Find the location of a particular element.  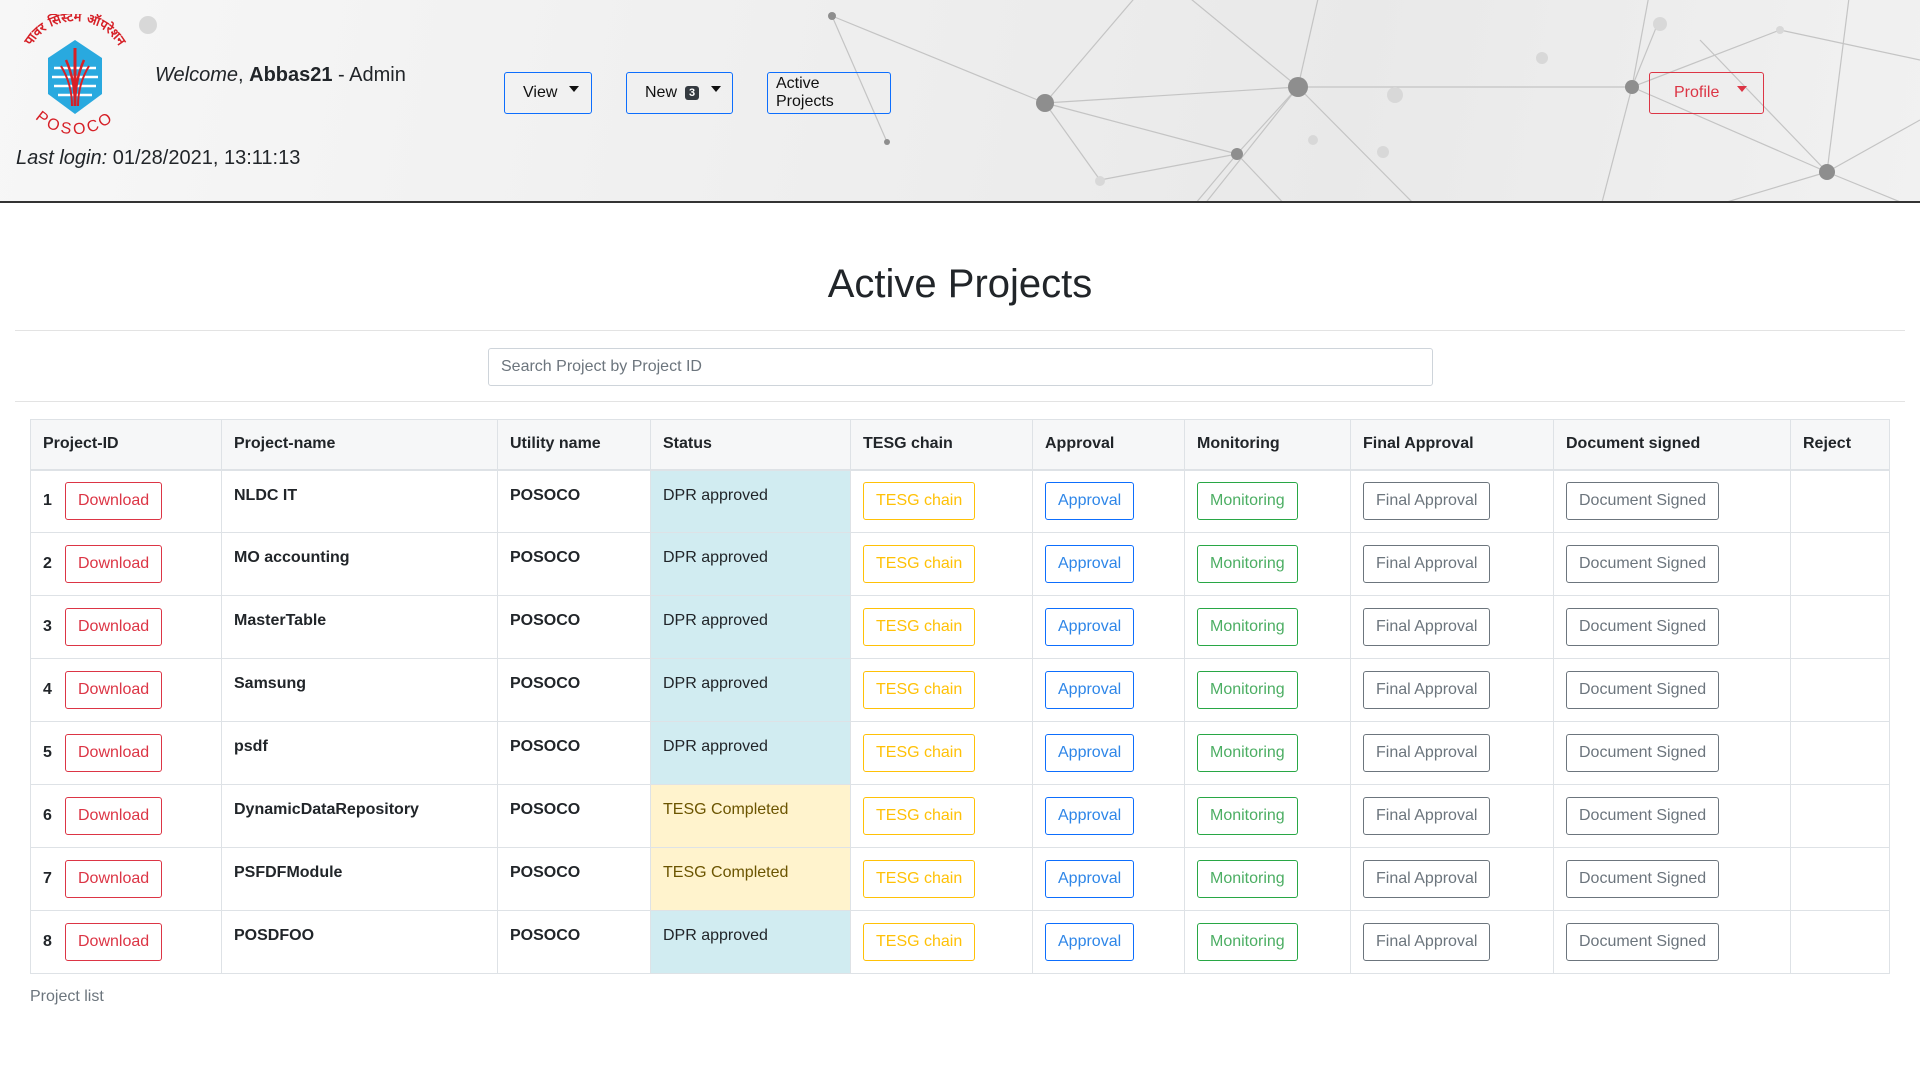

column-header-project-id: Project-ID is located at coordinates (126, 445).